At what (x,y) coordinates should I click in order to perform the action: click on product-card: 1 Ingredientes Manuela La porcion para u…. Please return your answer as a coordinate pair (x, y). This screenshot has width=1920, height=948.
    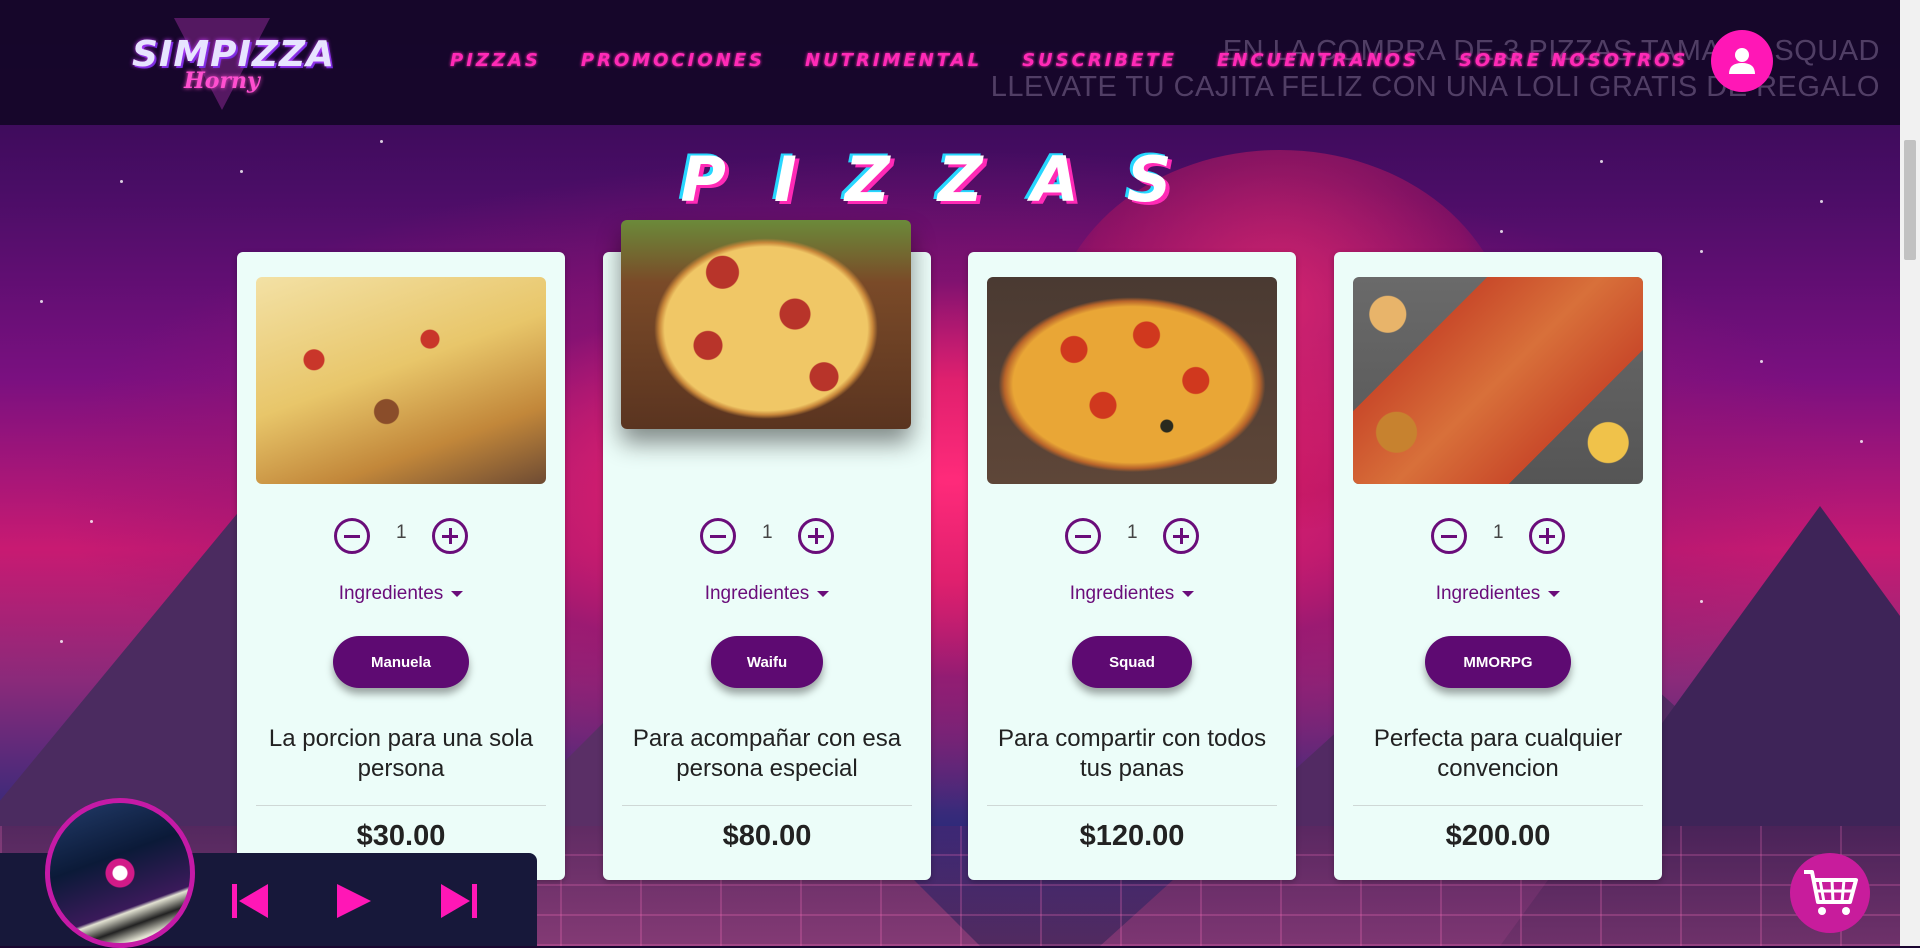
    Looking at the image, I should click on (401, 566).